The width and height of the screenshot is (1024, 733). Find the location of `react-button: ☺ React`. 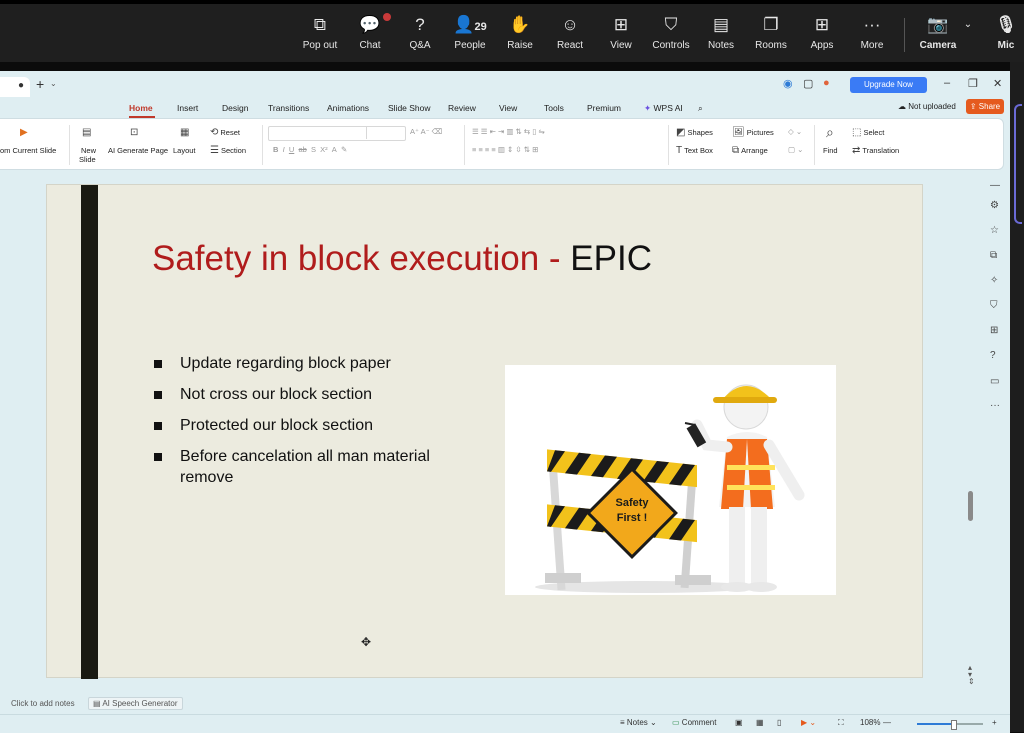

react-button: ☺ React is located at coordinates (570, 32).